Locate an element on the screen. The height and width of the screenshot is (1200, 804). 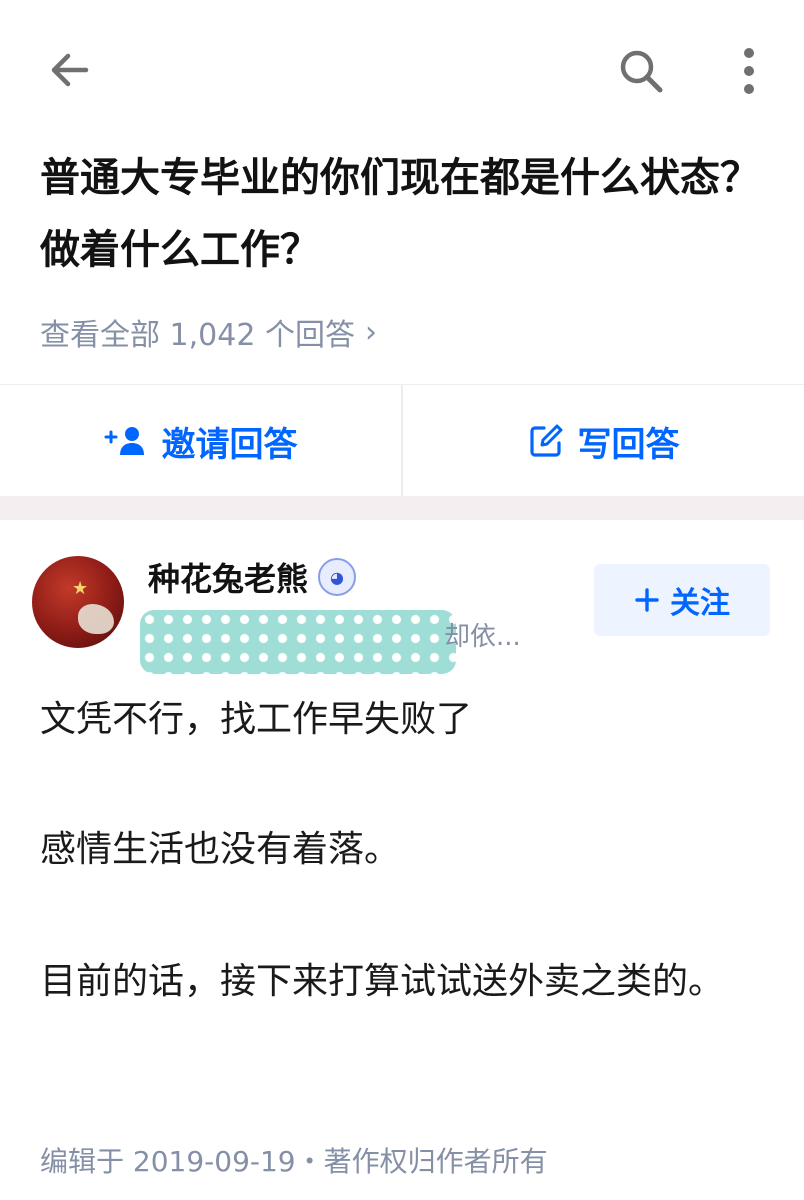
answer-paragraph: 感情生活也没有着落。 is located at coordinates (220, 849).